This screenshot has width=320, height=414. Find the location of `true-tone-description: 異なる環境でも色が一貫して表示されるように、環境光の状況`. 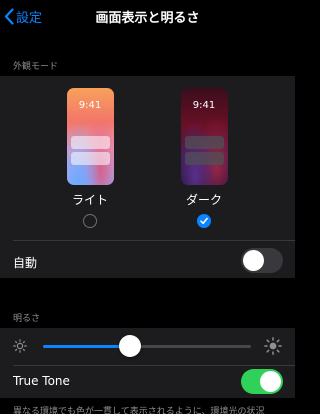

true-tone-description: 異なる環境でも色が一貫して表示されるように、環境光の状況 is located at coordinates (139, 410).